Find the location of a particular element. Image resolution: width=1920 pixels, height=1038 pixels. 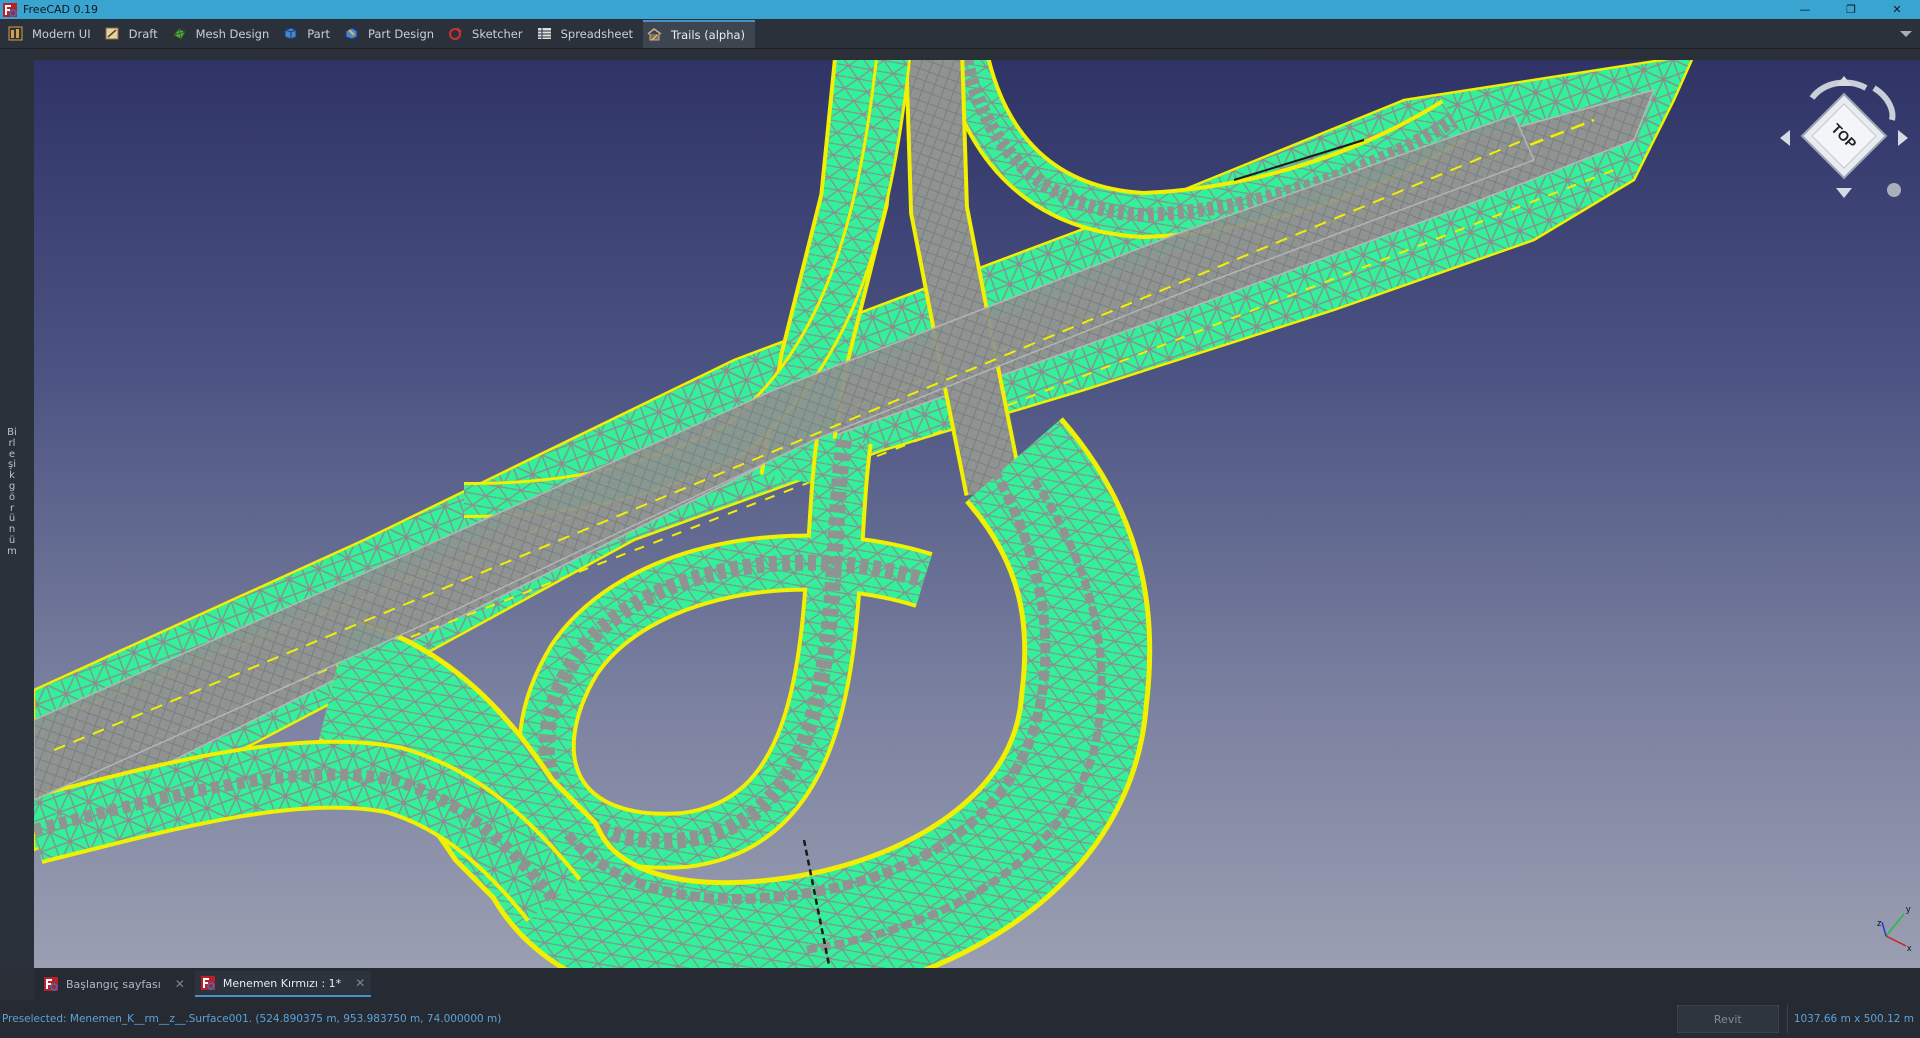

view-dimensions: 1037.66 m x 500.12 m is located at coordinates (1853, 1019).